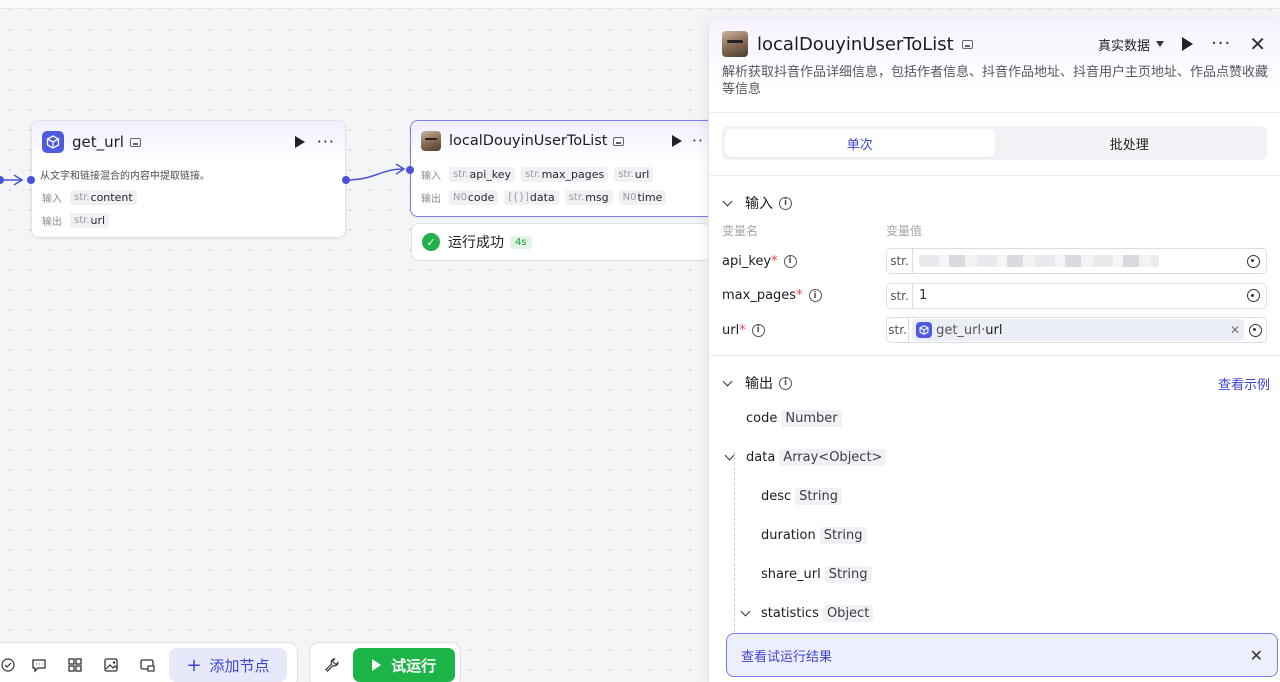  I want to click on variable-reference-chip: get_url · url ✕, so click(1078, 330).